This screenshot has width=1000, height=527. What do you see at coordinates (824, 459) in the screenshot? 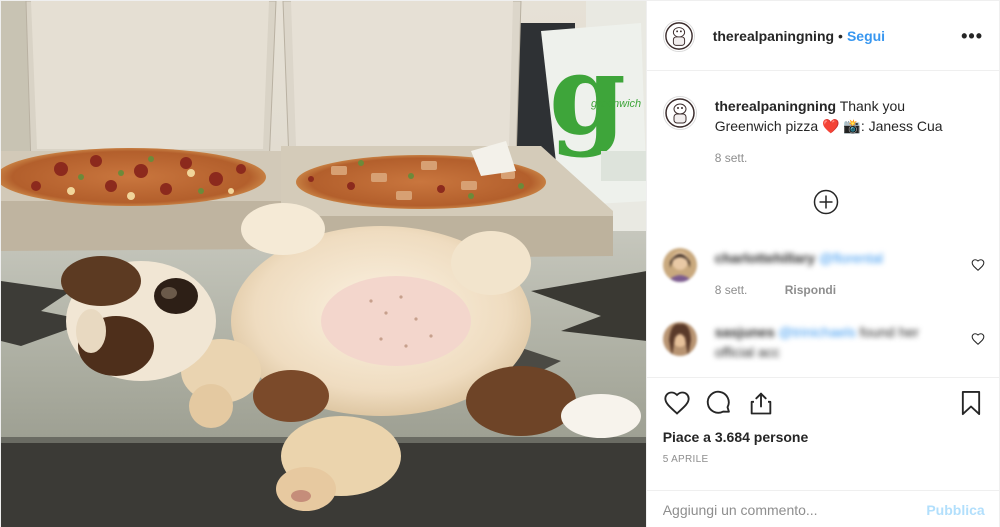
I see `post-date: 5 APRILE` at bounding box center [824, 459].